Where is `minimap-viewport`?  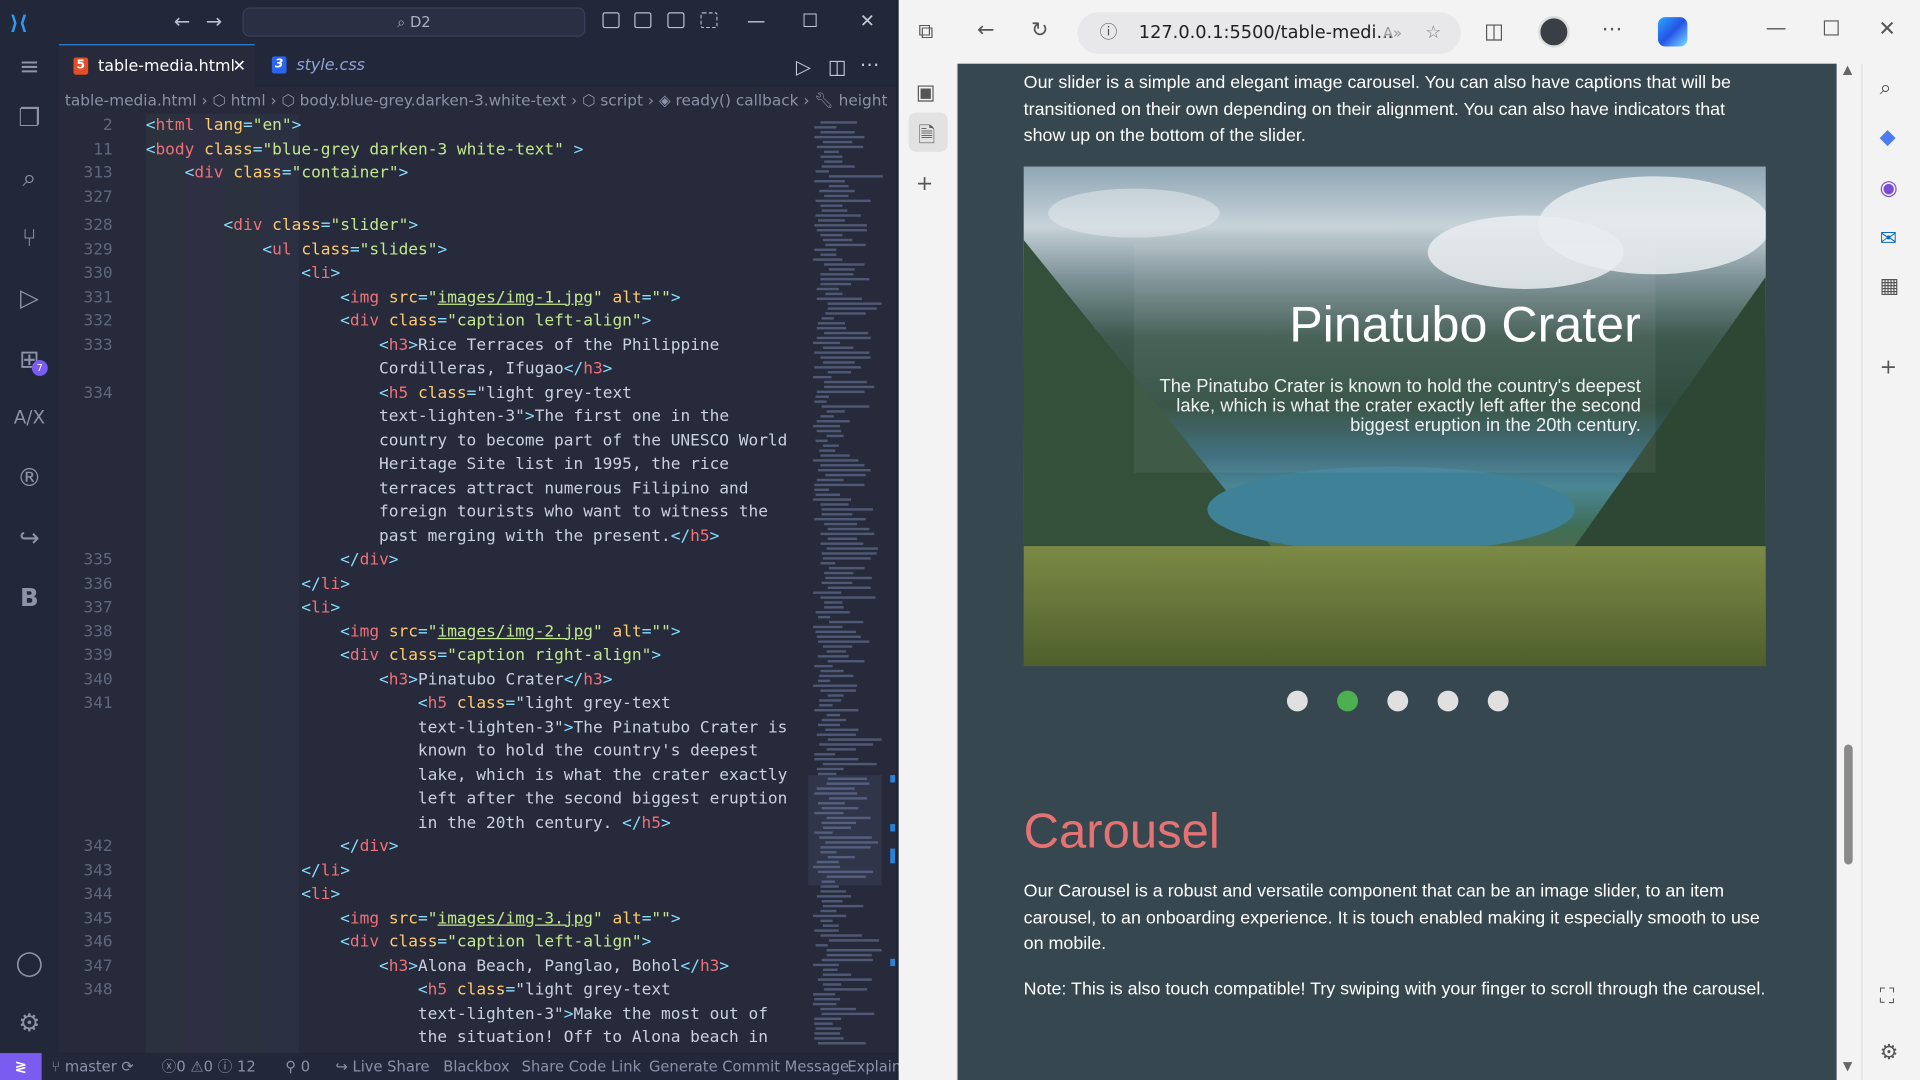
minimap-viewport is located at coordinates (845, 830).